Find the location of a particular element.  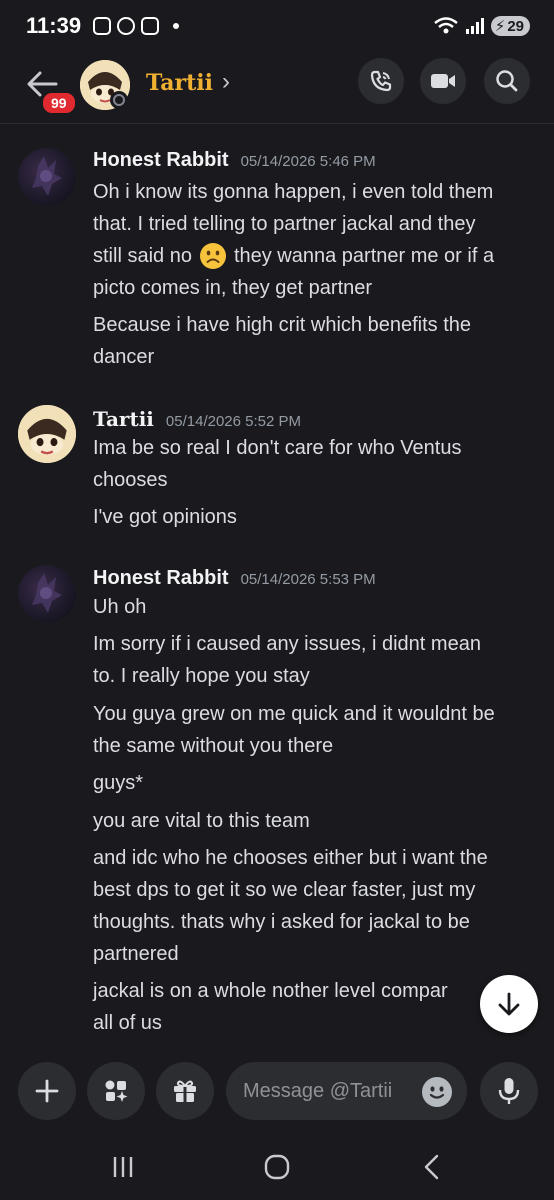

message-author: Tartii is located at coordinates (123, 419).